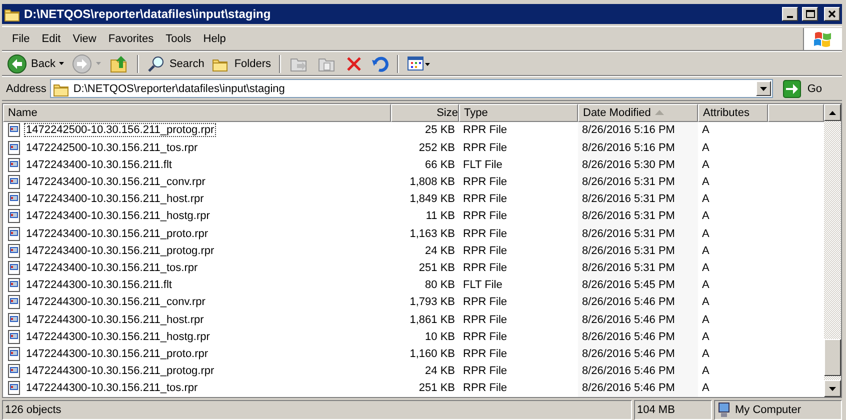 Image resolution: width=846 pixels, height=420 pixels. Describe the element at coordinates (792, 89) in the screenshot. I see `arrow-right-icon` at that location.